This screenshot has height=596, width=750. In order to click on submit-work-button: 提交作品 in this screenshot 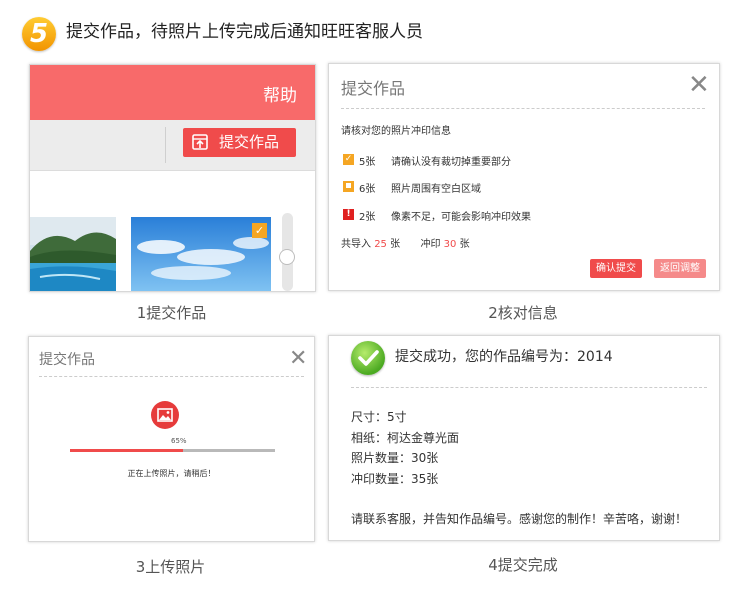, I will do `click(239, 142)`.